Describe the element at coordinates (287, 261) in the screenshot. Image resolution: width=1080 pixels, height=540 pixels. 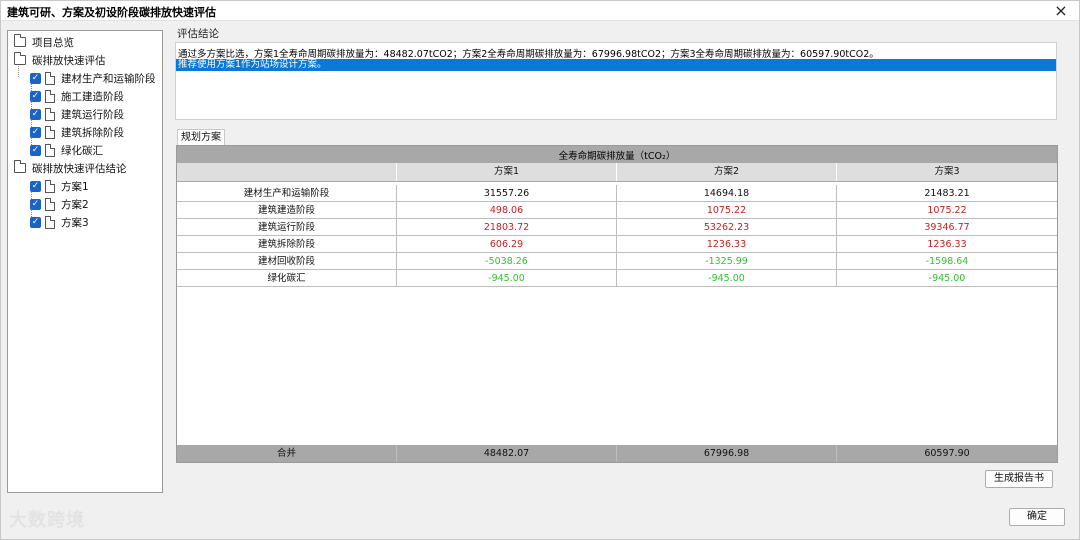
I see `row-label: 建材回收阶段` at that location.